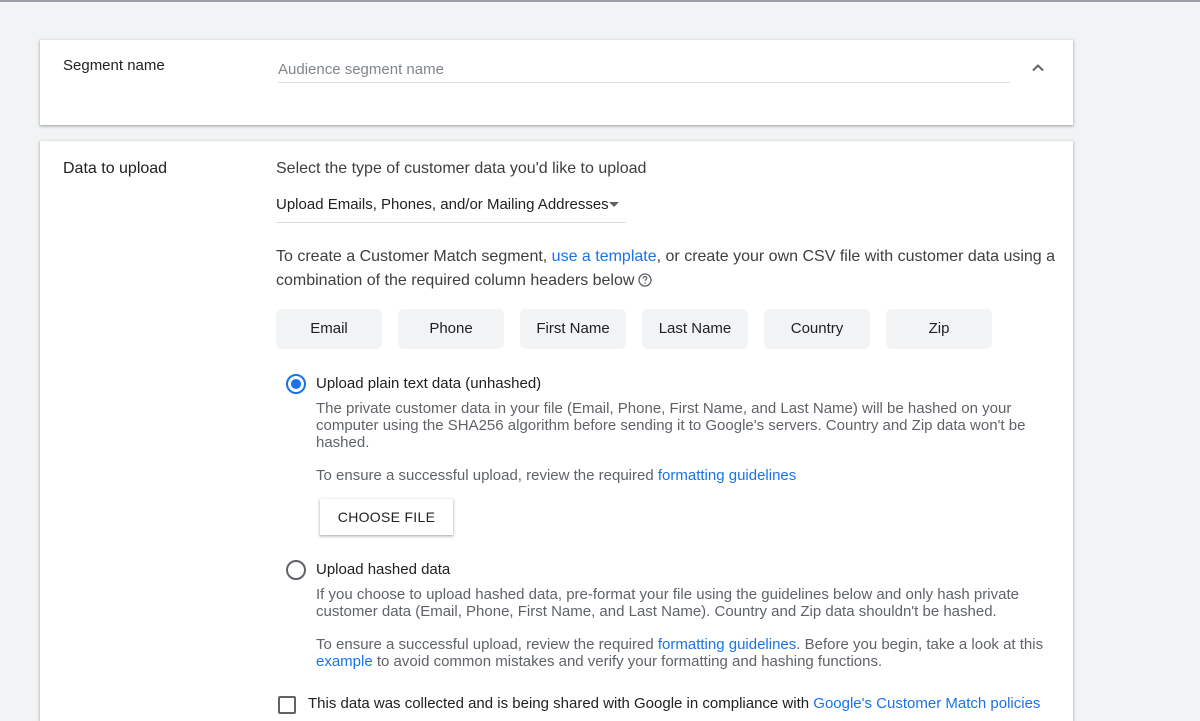  I want to click on radio-hashed, so click(296, 570).